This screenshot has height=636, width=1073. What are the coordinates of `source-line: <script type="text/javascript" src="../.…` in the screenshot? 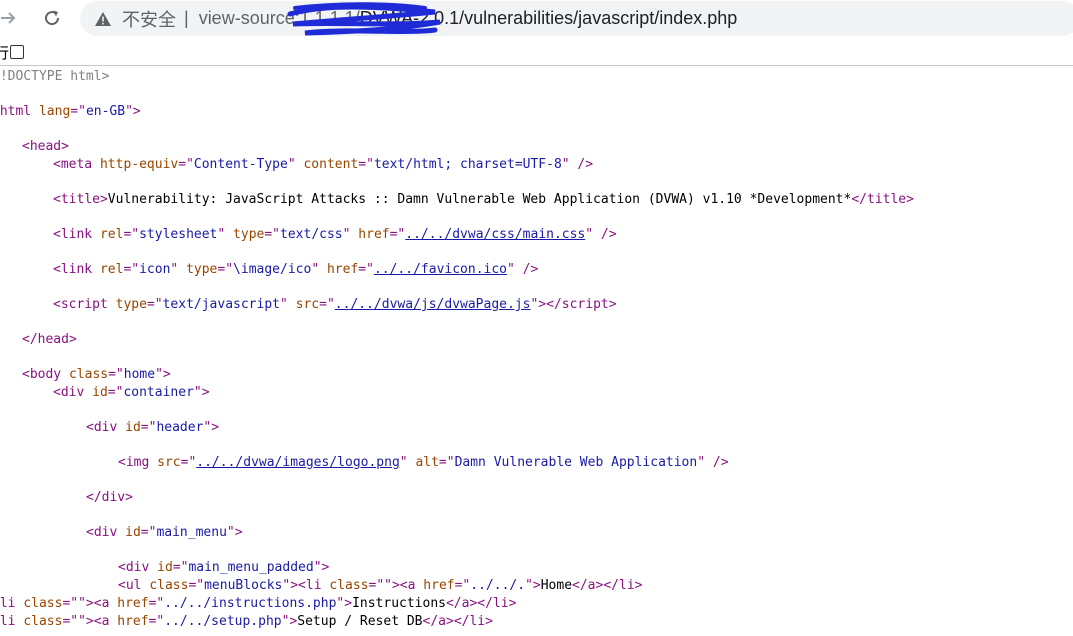 It's located at (335, 304).